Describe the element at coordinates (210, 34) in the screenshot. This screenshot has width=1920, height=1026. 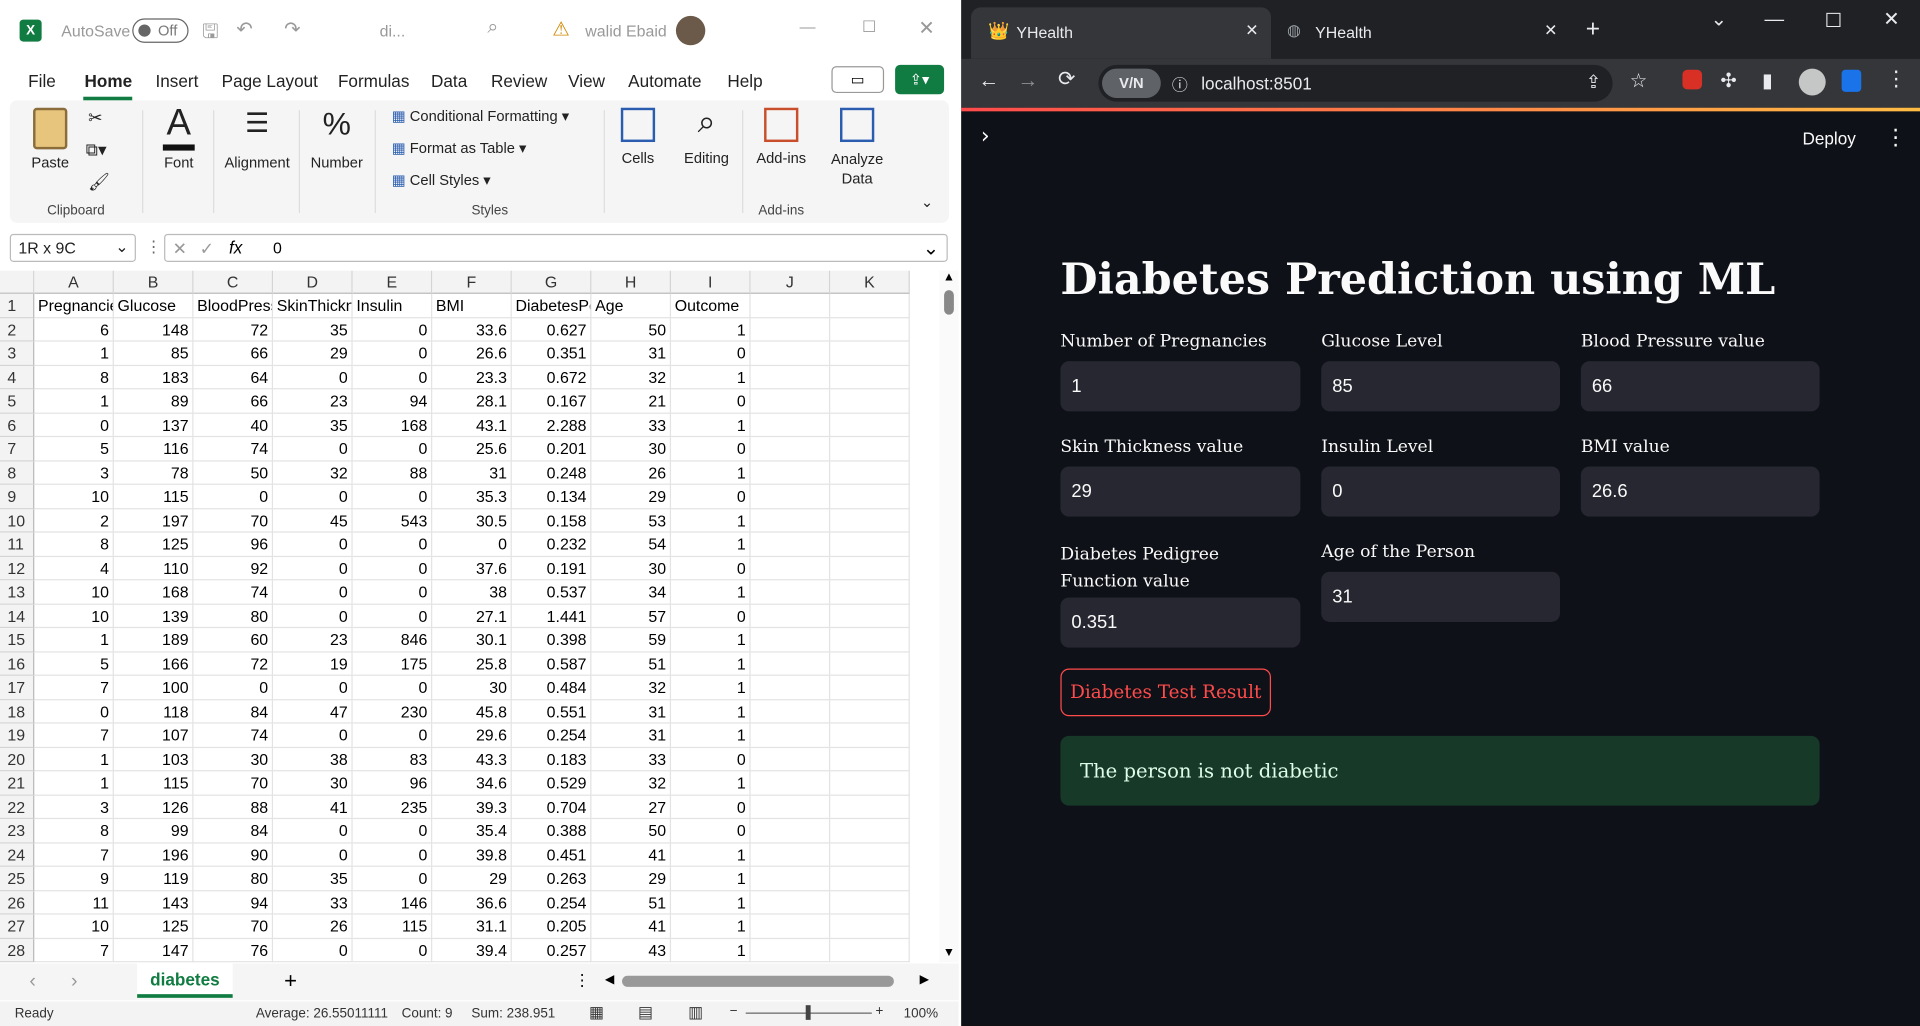
I see `save-icon: 🖫` at that location.